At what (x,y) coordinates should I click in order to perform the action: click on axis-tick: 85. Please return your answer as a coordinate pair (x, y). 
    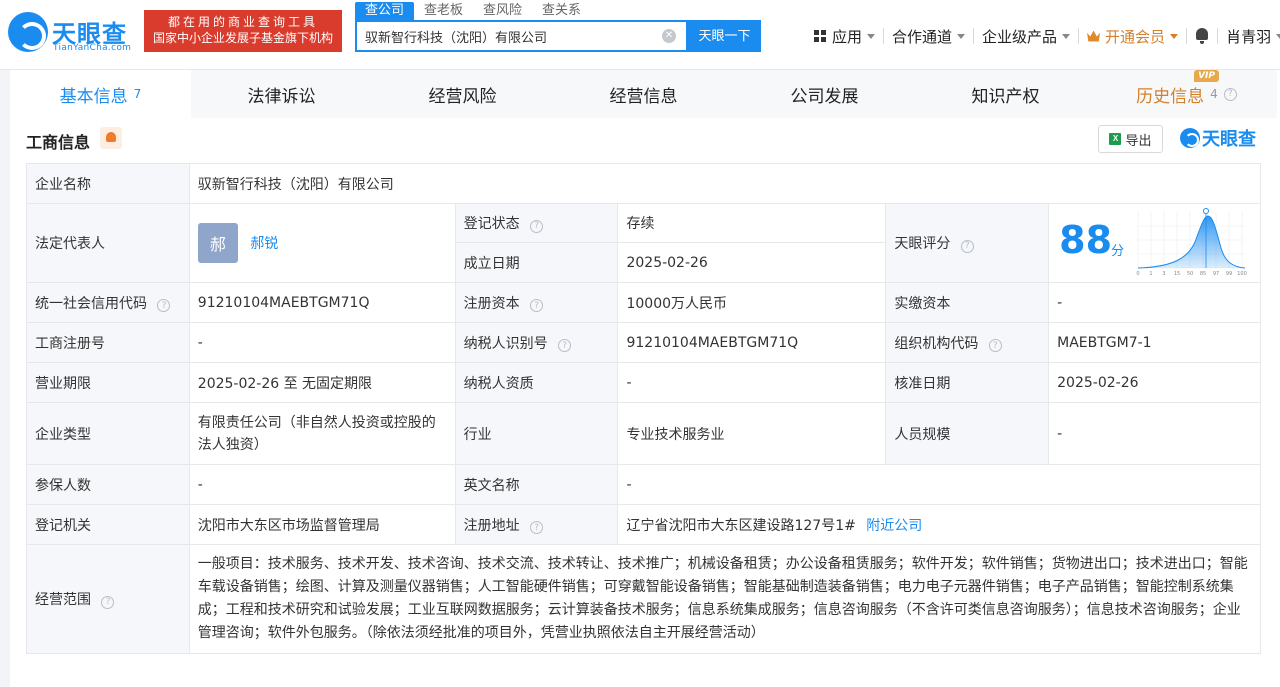
    Looking at the image, I should click on (1203, 274).